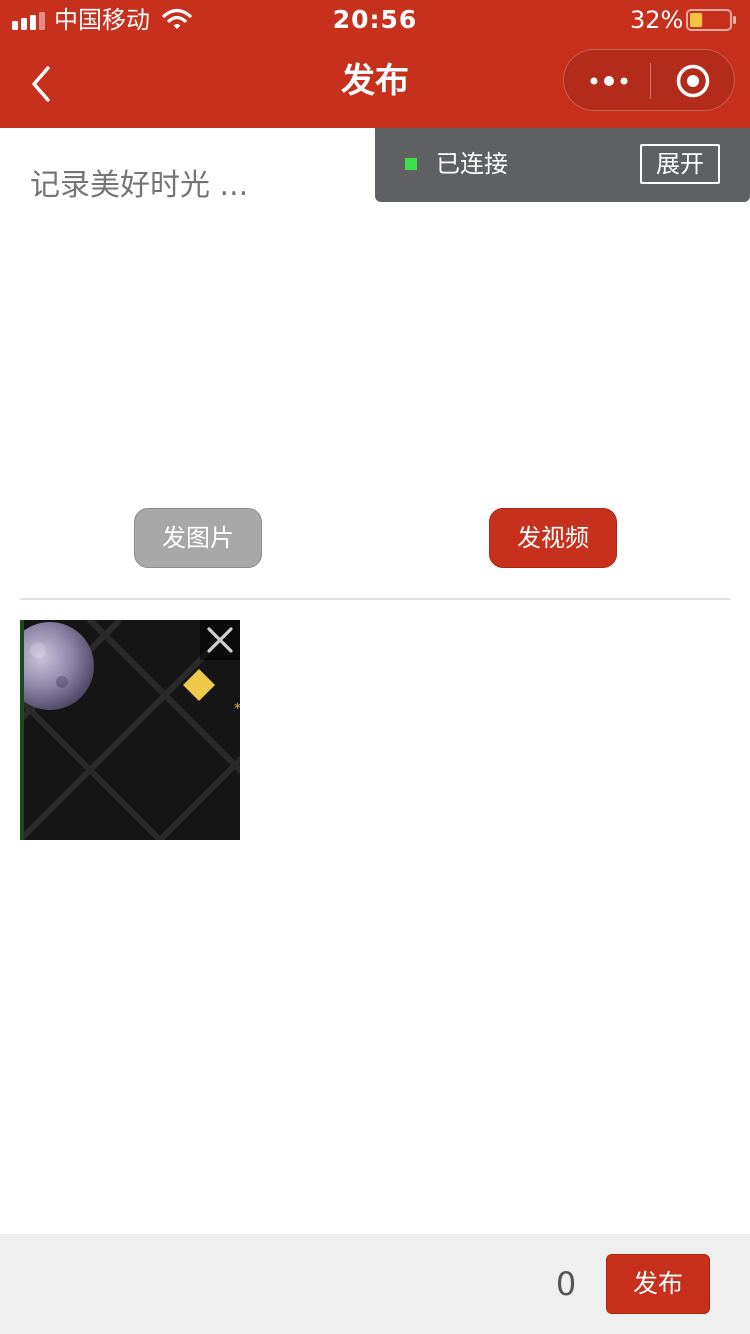 The image size is (750, 1334). I want to click on top-header: 中国移动 20:56 32% 发布, so click(375, 64).